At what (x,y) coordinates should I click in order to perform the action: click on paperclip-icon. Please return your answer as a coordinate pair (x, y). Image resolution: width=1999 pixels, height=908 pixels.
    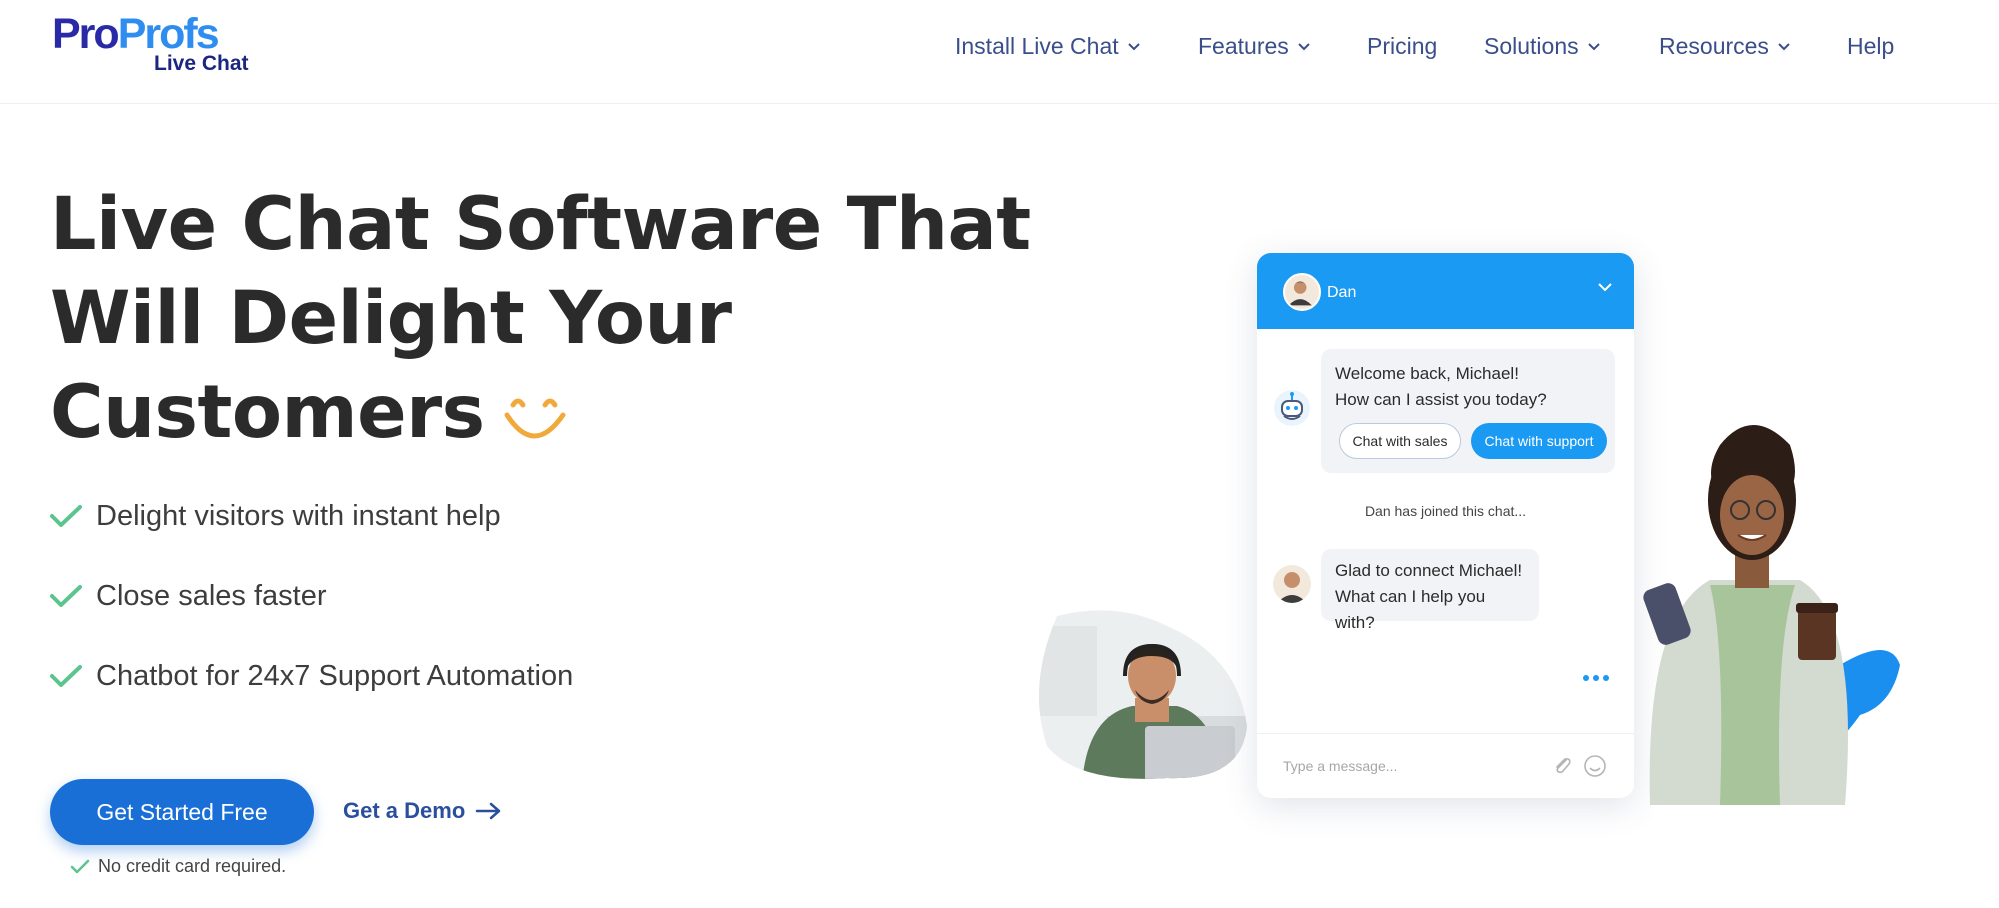
    Looking at the image, I should click on (1562, 766).